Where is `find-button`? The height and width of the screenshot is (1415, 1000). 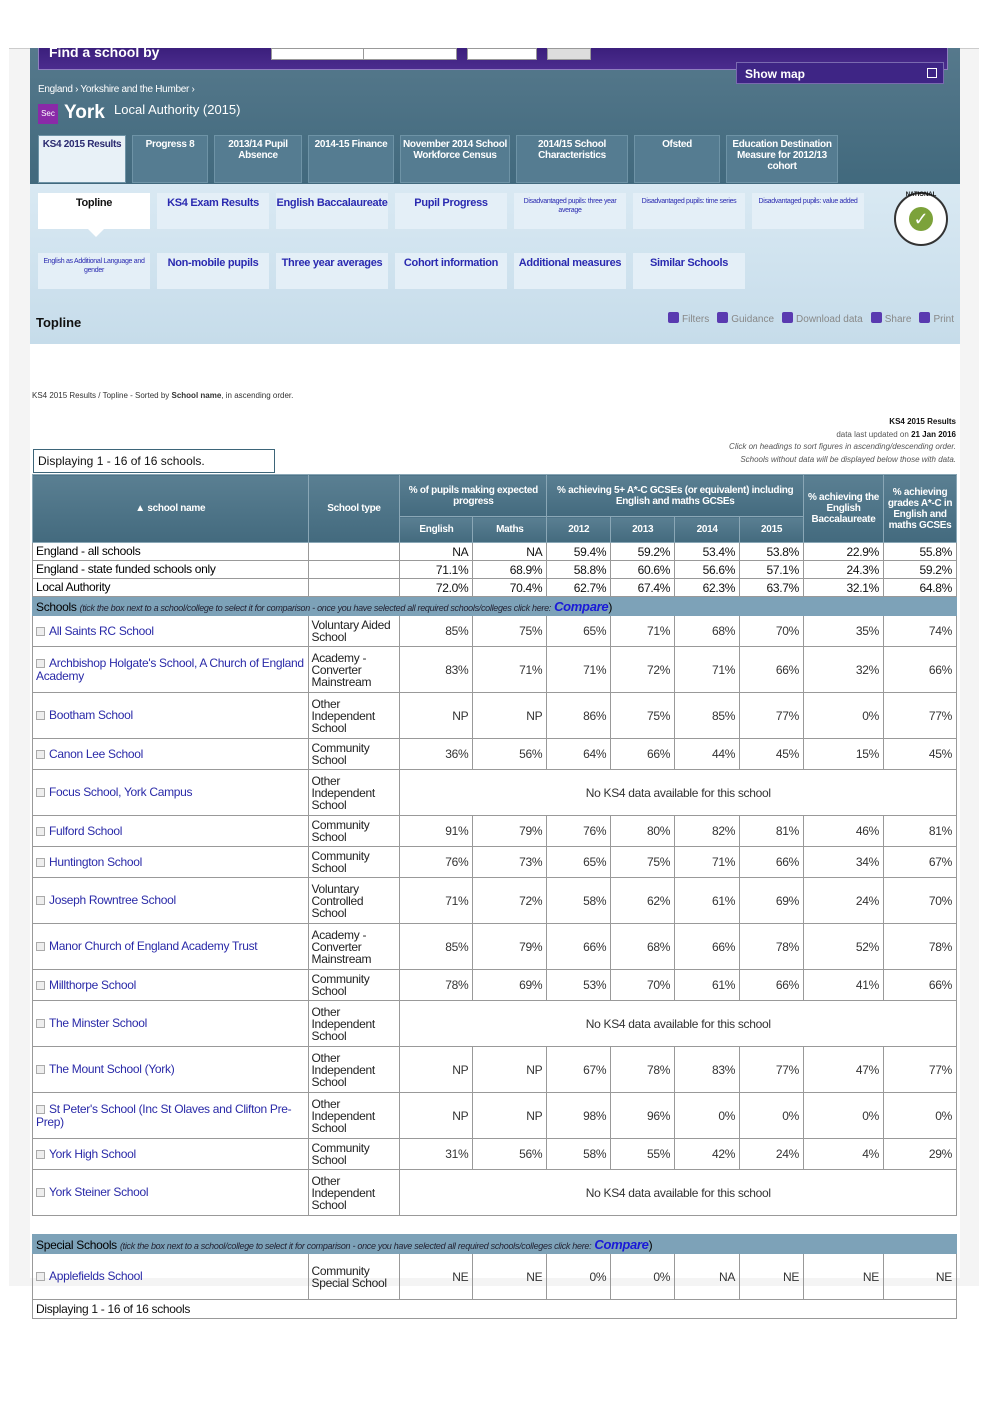 find-button is located at coordinates (569, 54).